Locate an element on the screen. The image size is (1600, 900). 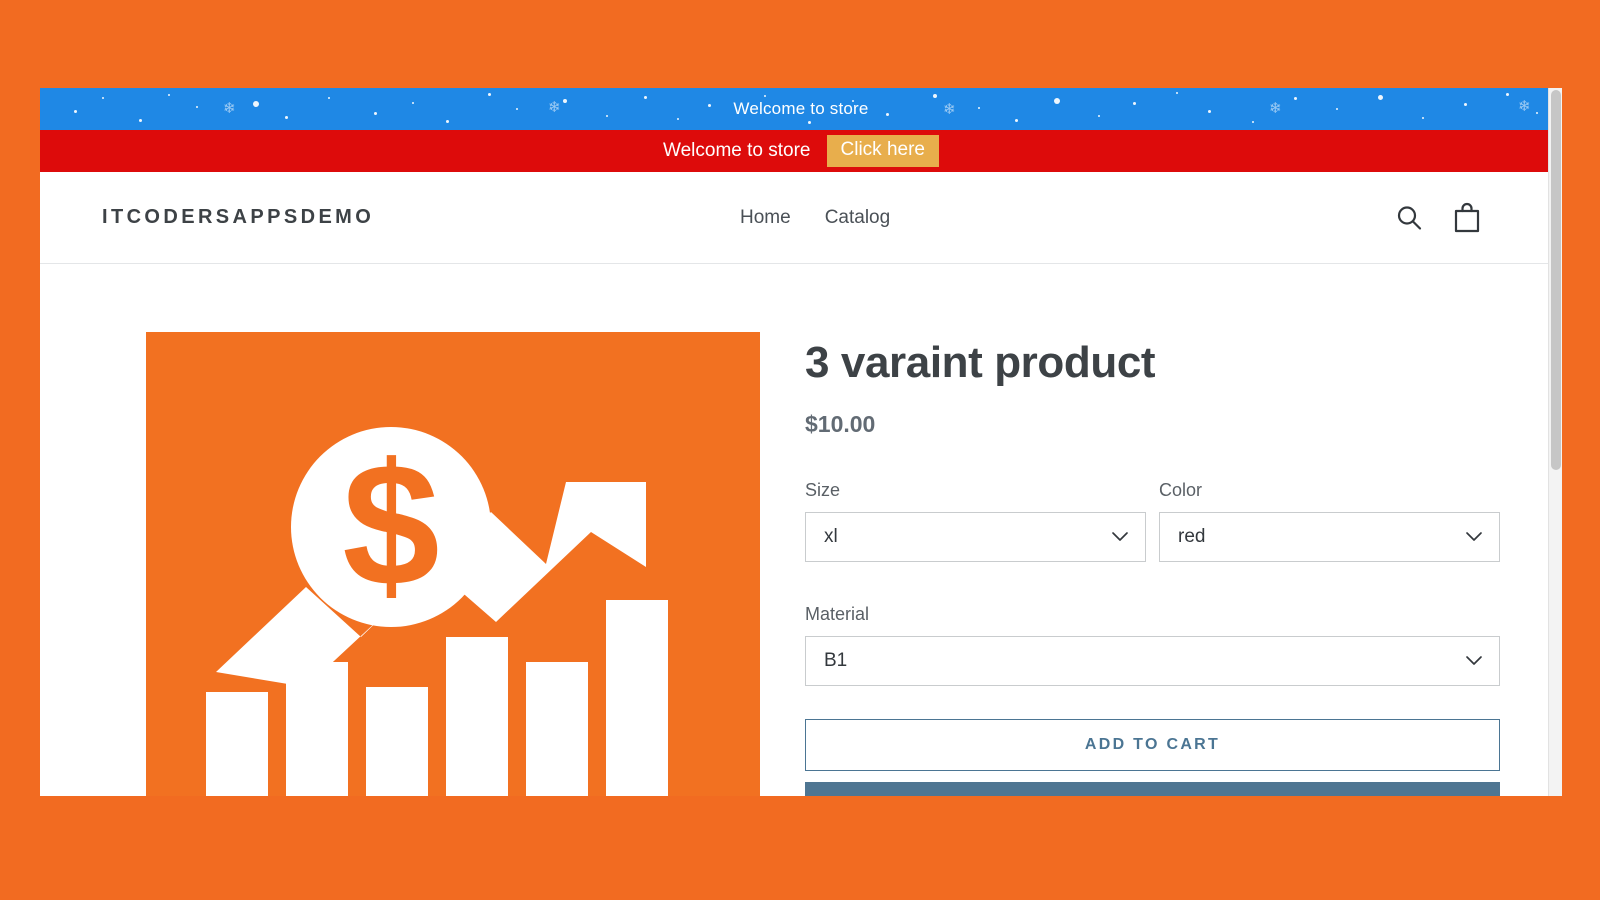
dollar-growth-illustration: $ is located at coordinates (437, 611).